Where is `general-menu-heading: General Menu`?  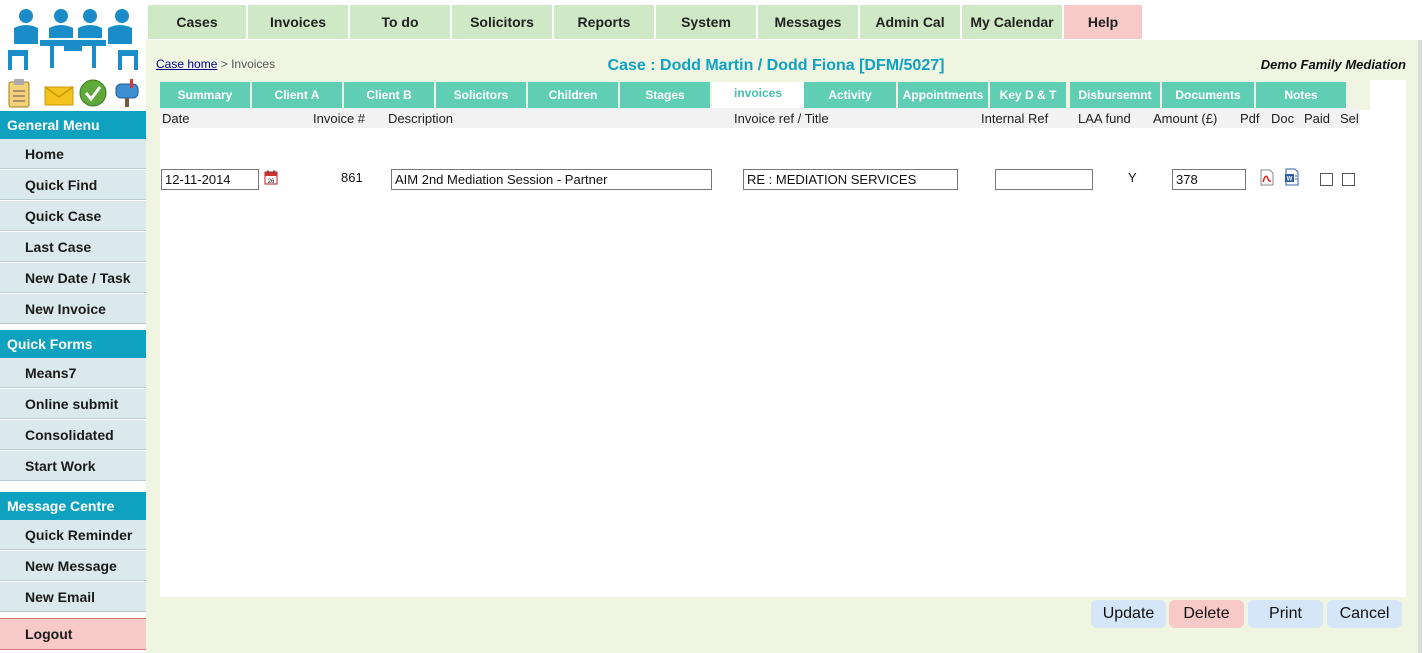 general-menu-heading: General Menu is located at coordinates (73, 125).